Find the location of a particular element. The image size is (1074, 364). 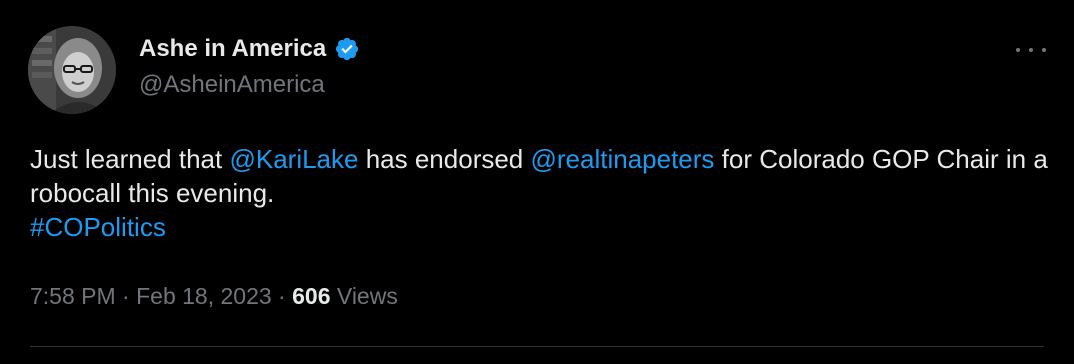

mention-link: @KariLake is located at coordinates (293, 159).